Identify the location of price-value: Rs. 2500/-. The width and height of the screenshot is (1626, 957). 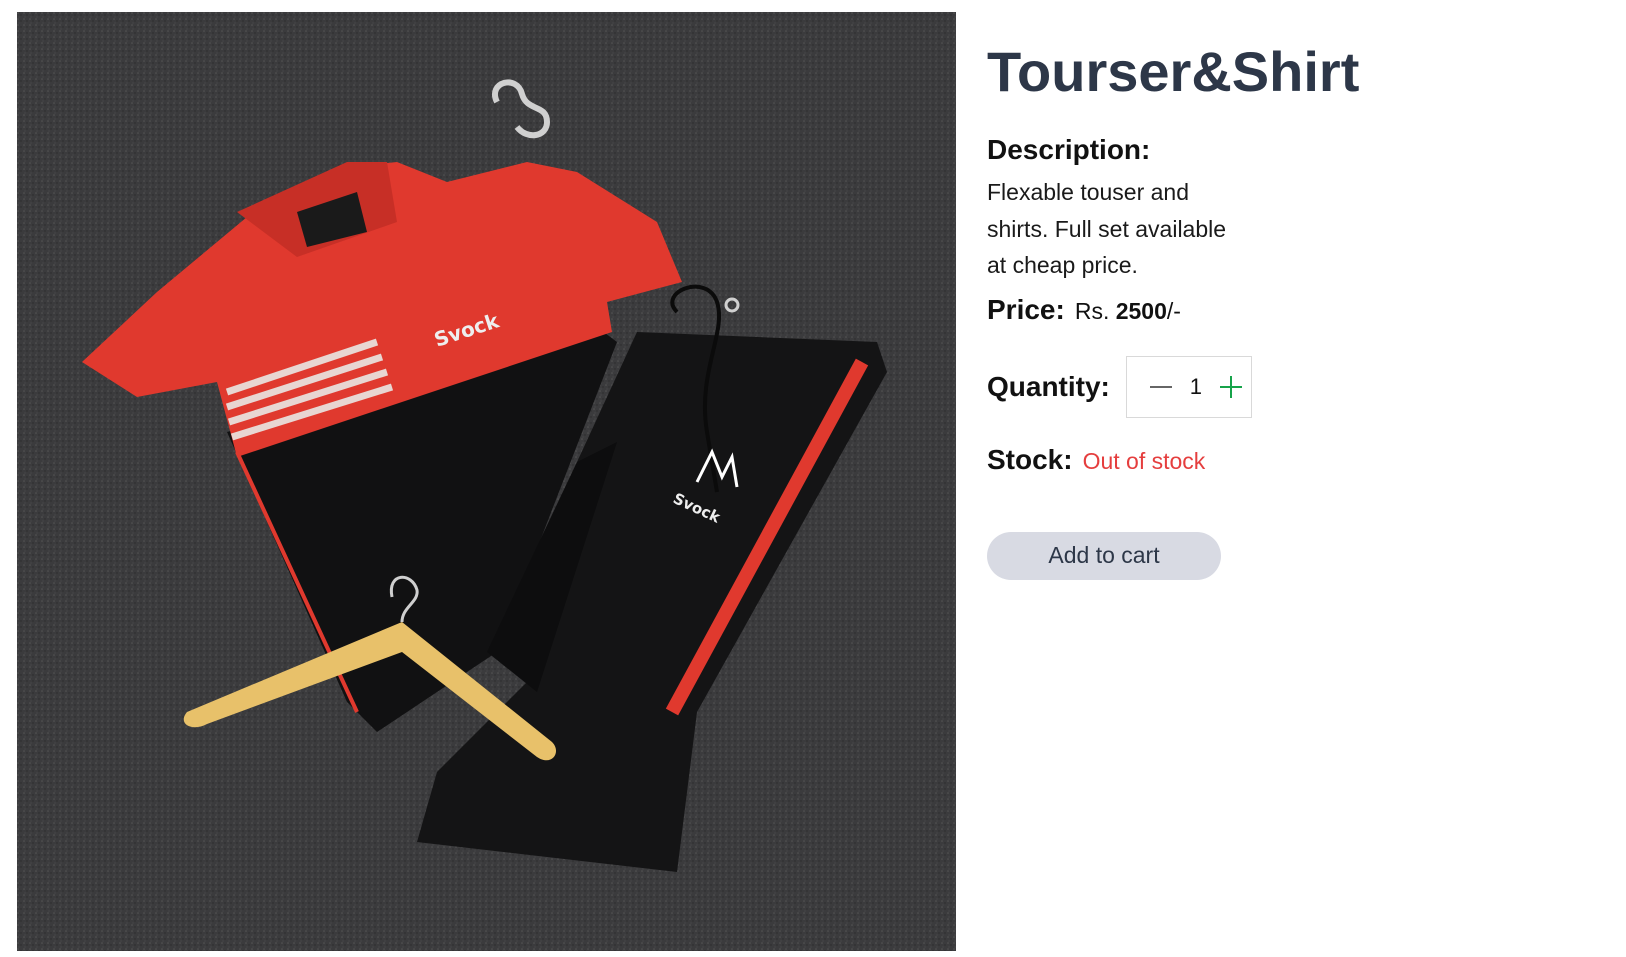
(1128, 311).